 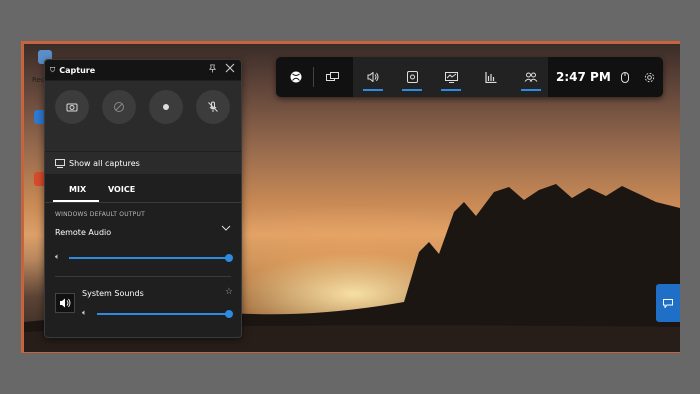 I want to click on chevron-down-icon, so click(x=226, y=228).